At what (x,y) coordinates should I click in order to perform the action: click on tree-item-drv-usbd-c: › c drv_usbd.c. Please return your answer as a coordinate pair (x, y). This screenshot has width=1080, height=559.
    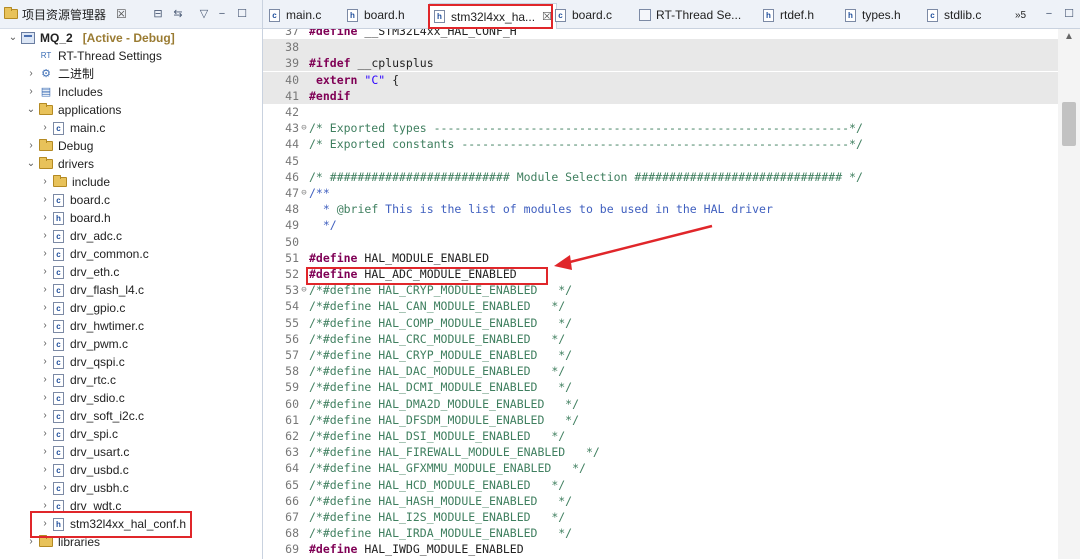
    Looking at the image, I should click on (84, 470).